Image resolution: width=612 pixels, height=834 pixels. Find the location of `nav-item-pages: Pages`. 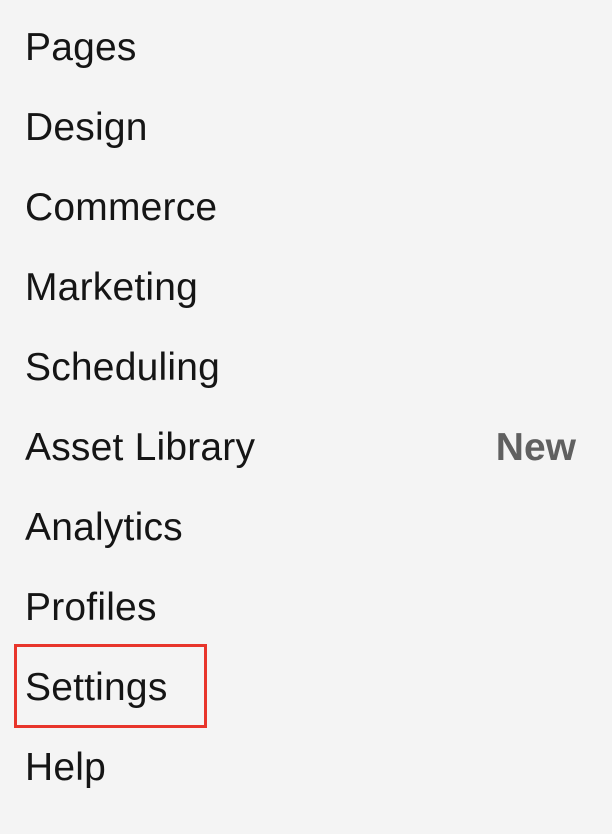

nav-item-pages: Pages is located at coordinates (300, 48).